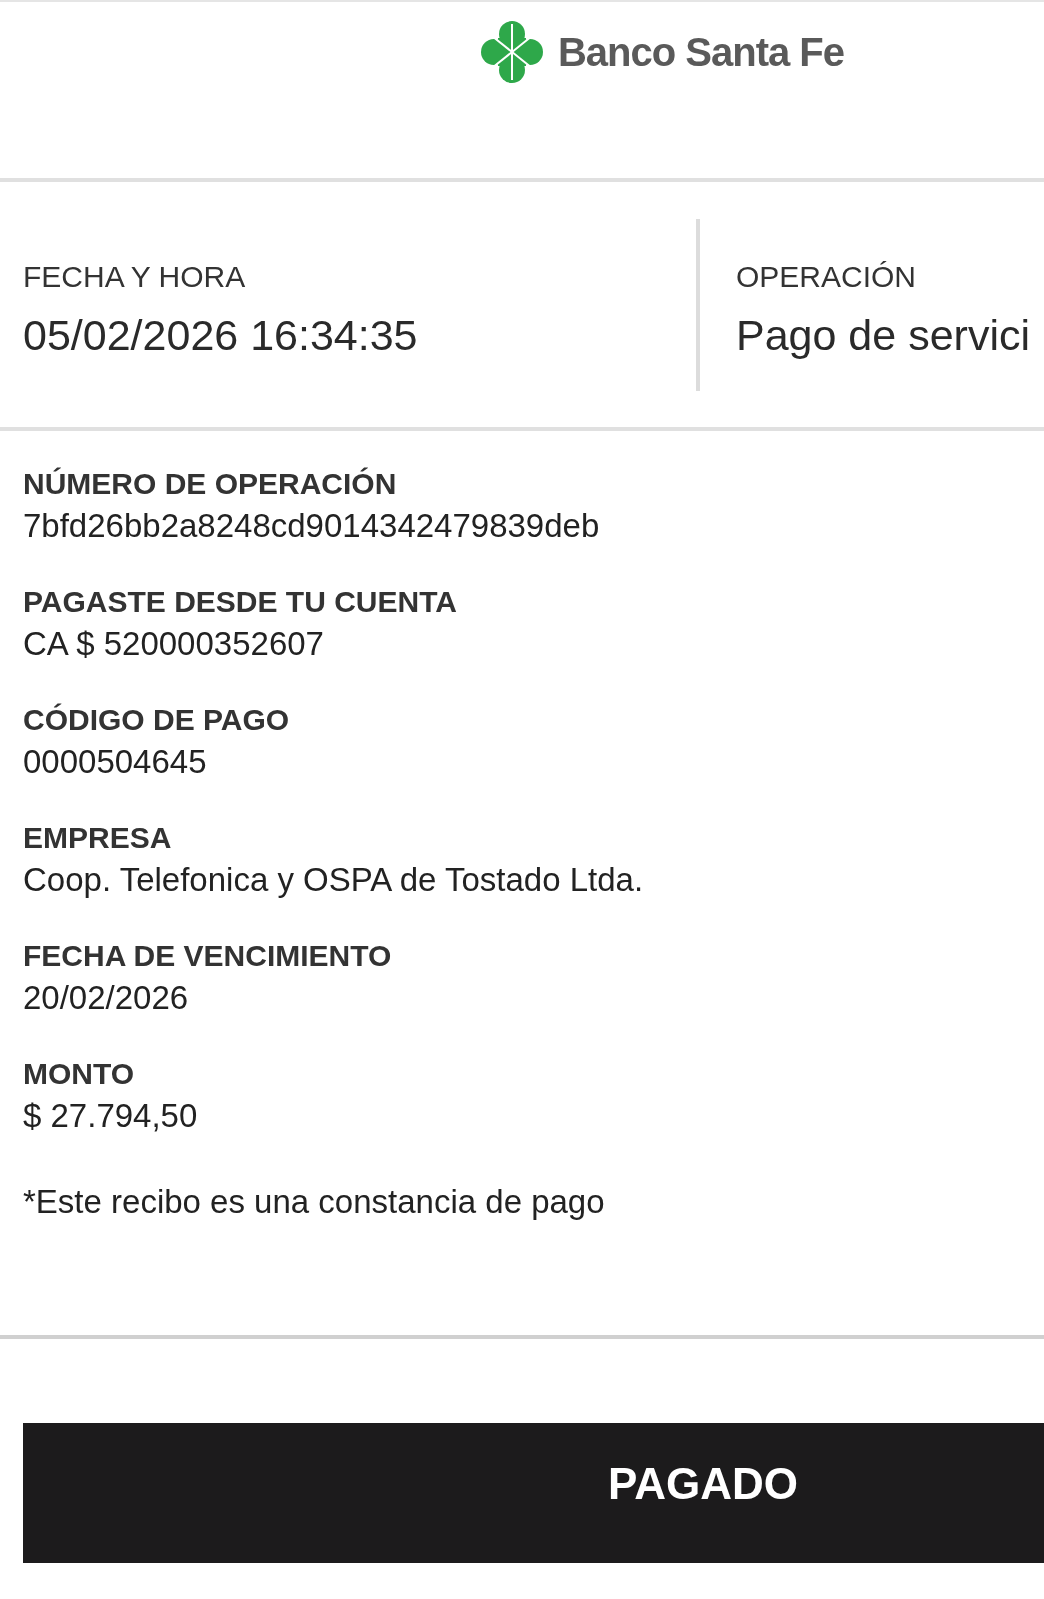  I want to click on field-label: EMPRESA, so click(98, 838).